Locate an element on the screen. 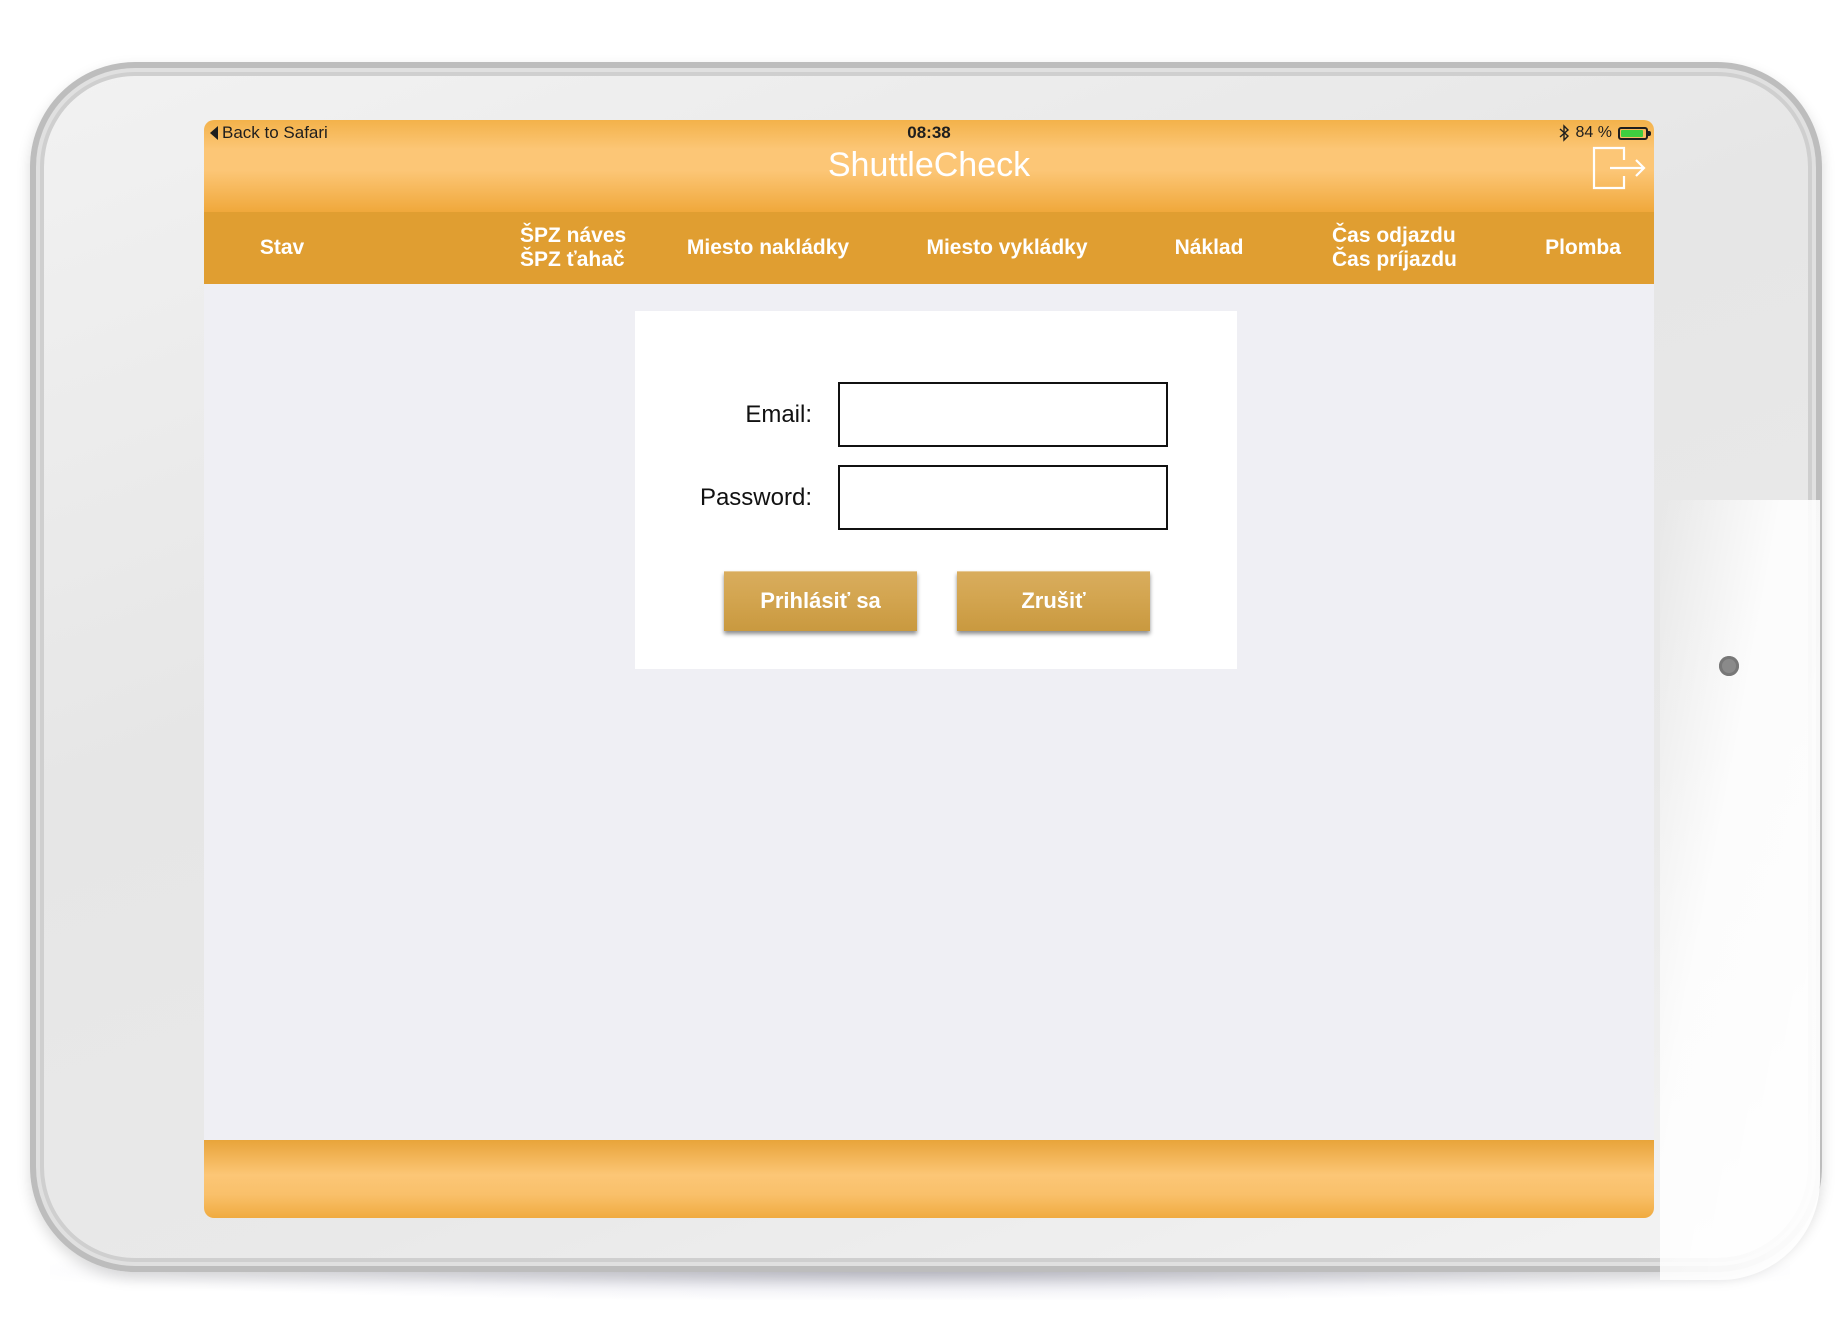  battery-percent: 84 % is located at coordinates (1593, 132).